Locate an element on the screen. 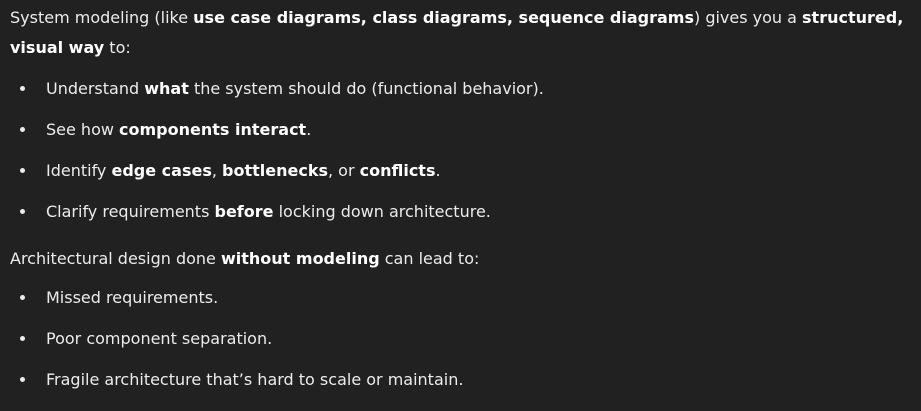 Image resolution: width=921 pixels, height=411 pixels. list-item: See how components interact. is located at coordinates (460, 129).